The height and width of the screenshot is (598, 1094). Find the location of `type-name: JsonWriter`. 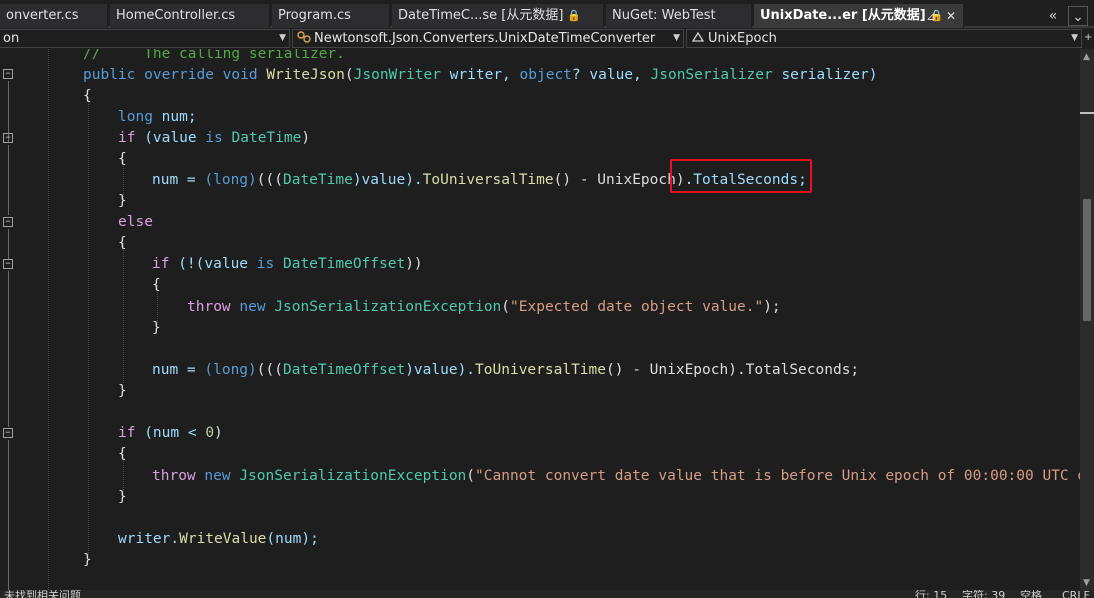

type-name: JsonWriter is located at coordinates (397, 75).